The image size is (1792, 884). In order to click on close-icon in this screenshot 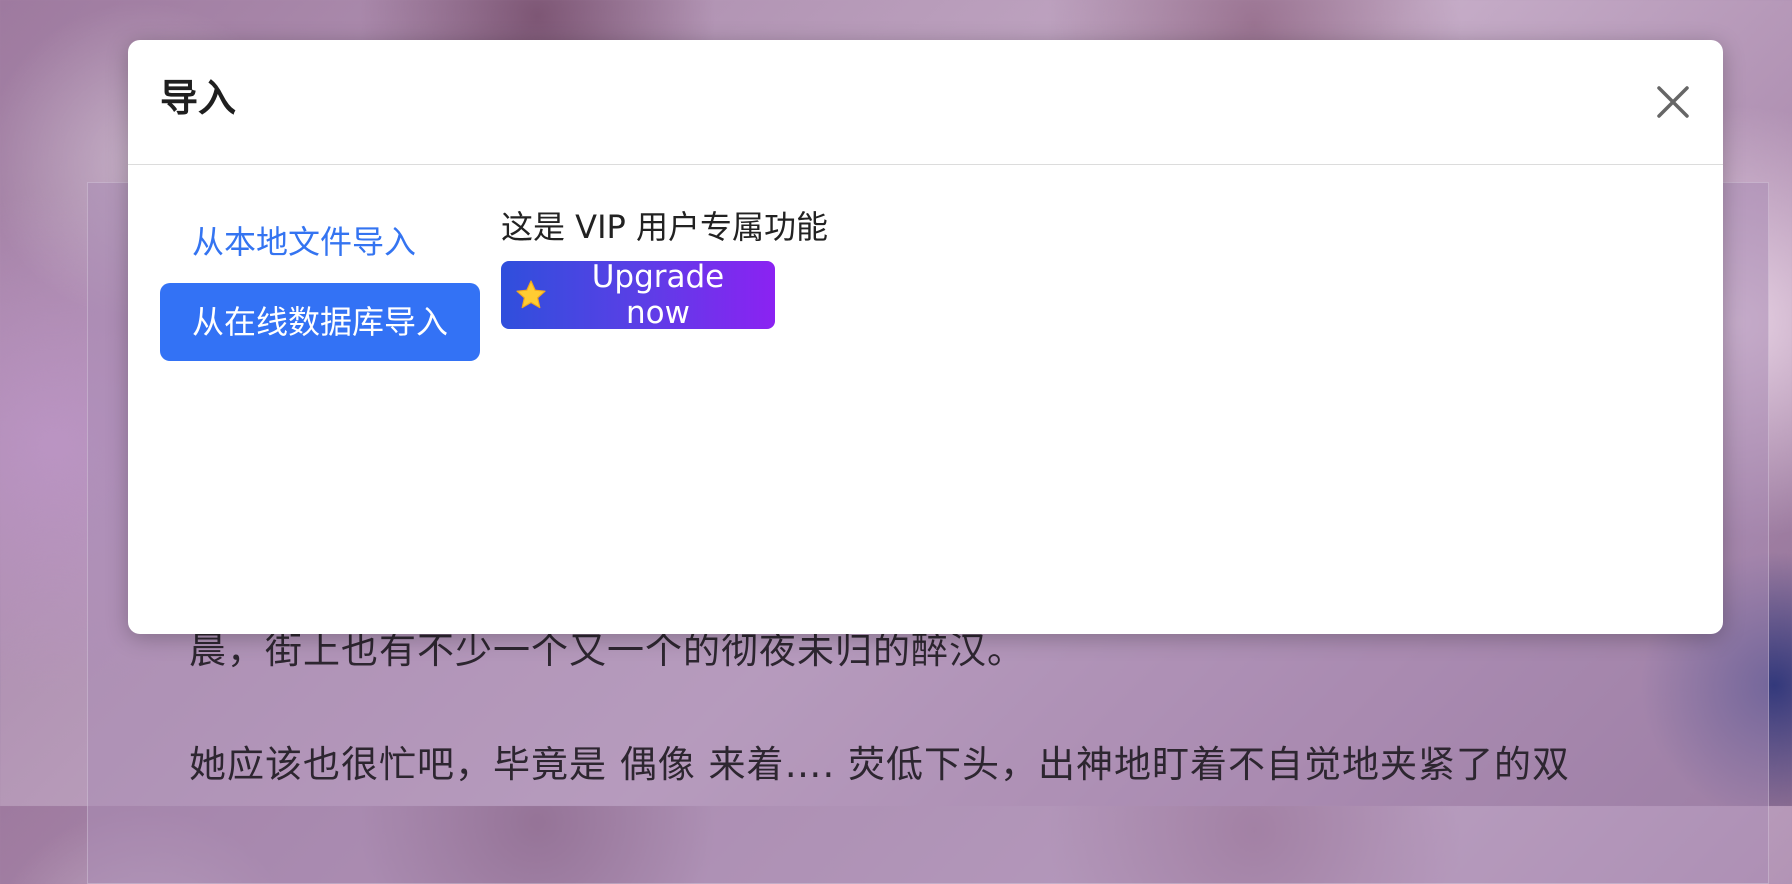, I will do `click(1673, 102)`.